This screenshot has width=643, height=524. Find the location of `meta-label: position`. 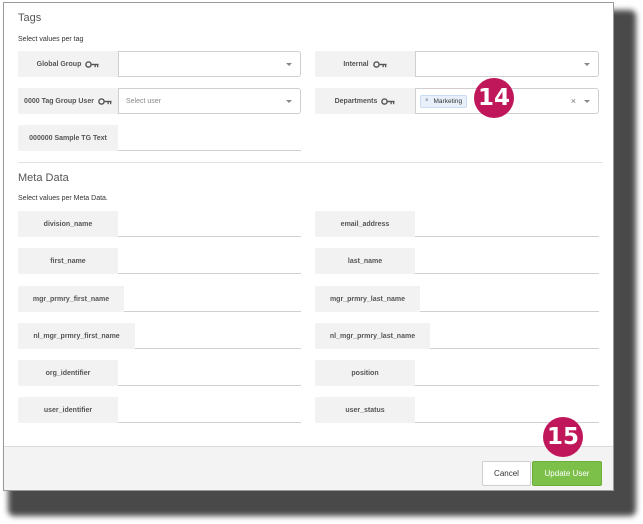

meta-label: position is located at coordinates (365, 373).